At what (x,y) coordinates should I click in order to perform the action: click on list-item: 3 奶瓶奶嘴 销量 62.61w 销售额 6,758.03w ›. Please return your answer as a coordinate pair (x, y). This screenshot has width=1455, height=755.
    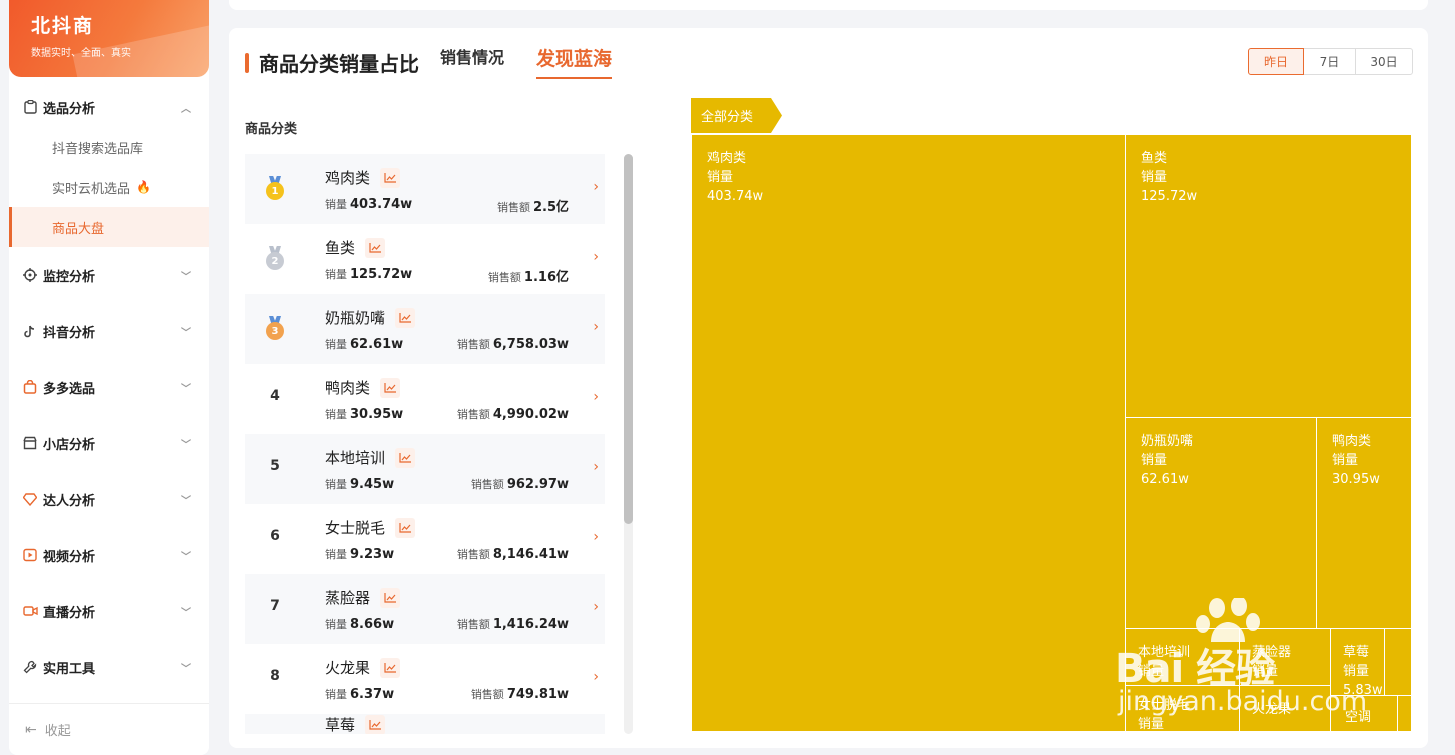
    Looking at the image, I should click on (425, 329).